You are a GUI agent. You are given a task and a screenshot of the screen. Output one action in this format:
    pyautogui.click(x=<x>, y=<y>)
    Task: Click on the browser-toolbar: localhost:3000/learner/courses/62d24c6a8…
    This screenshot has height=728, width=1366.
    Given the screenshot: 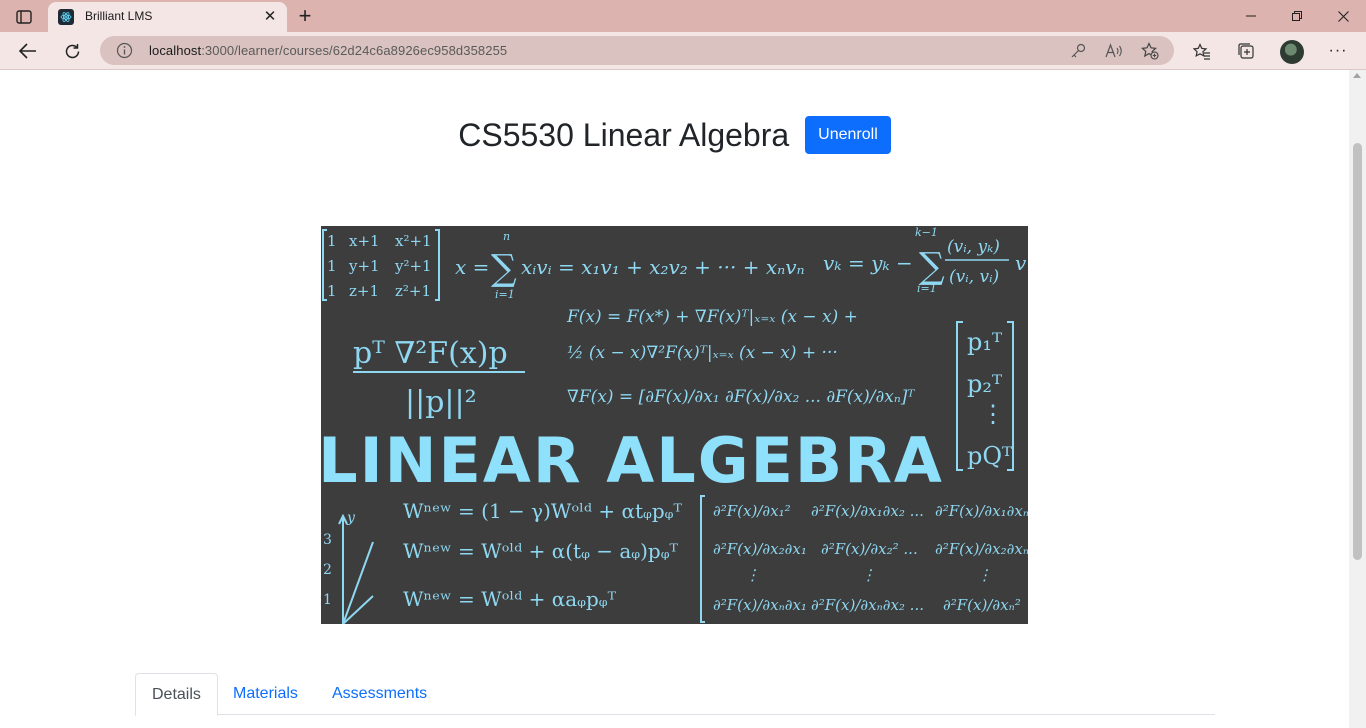 What is the action you would take?
    pyautogui.click(x=683, y=51)
    